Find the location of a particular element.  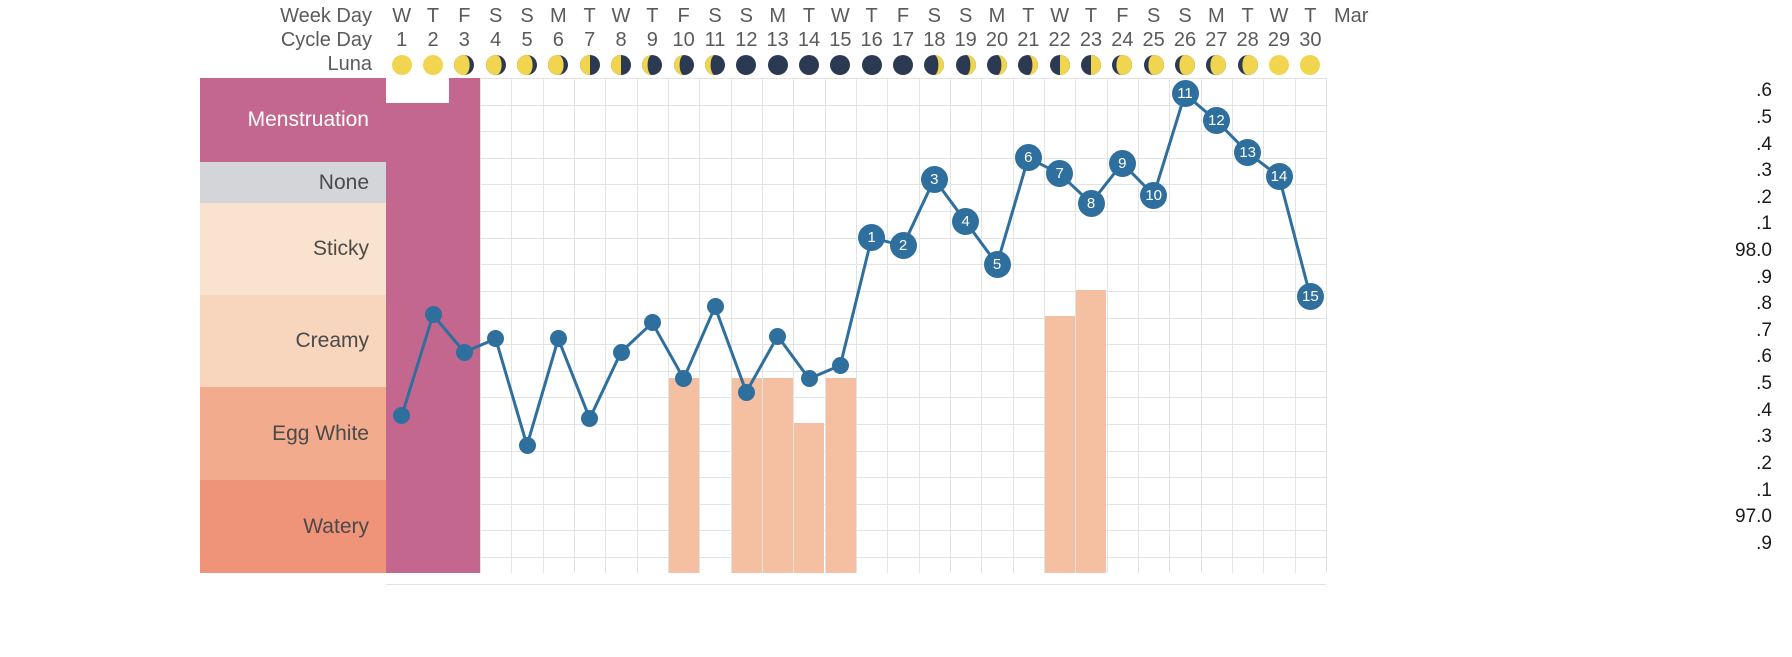

mucus-band-label: Menstruation is located at coordinates (308, 119).